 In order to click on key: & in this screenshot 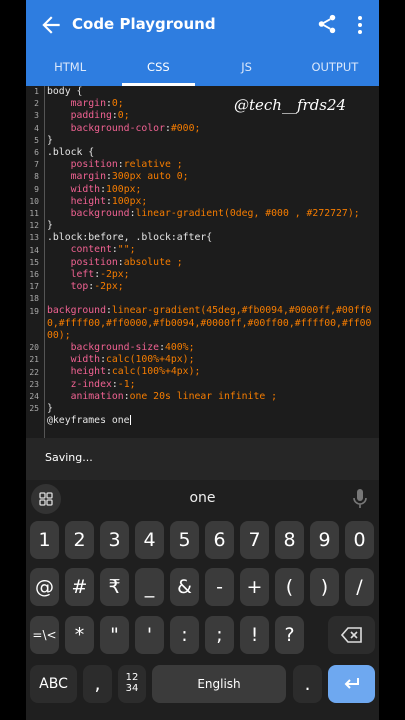, I will do `click(184, 587)`.